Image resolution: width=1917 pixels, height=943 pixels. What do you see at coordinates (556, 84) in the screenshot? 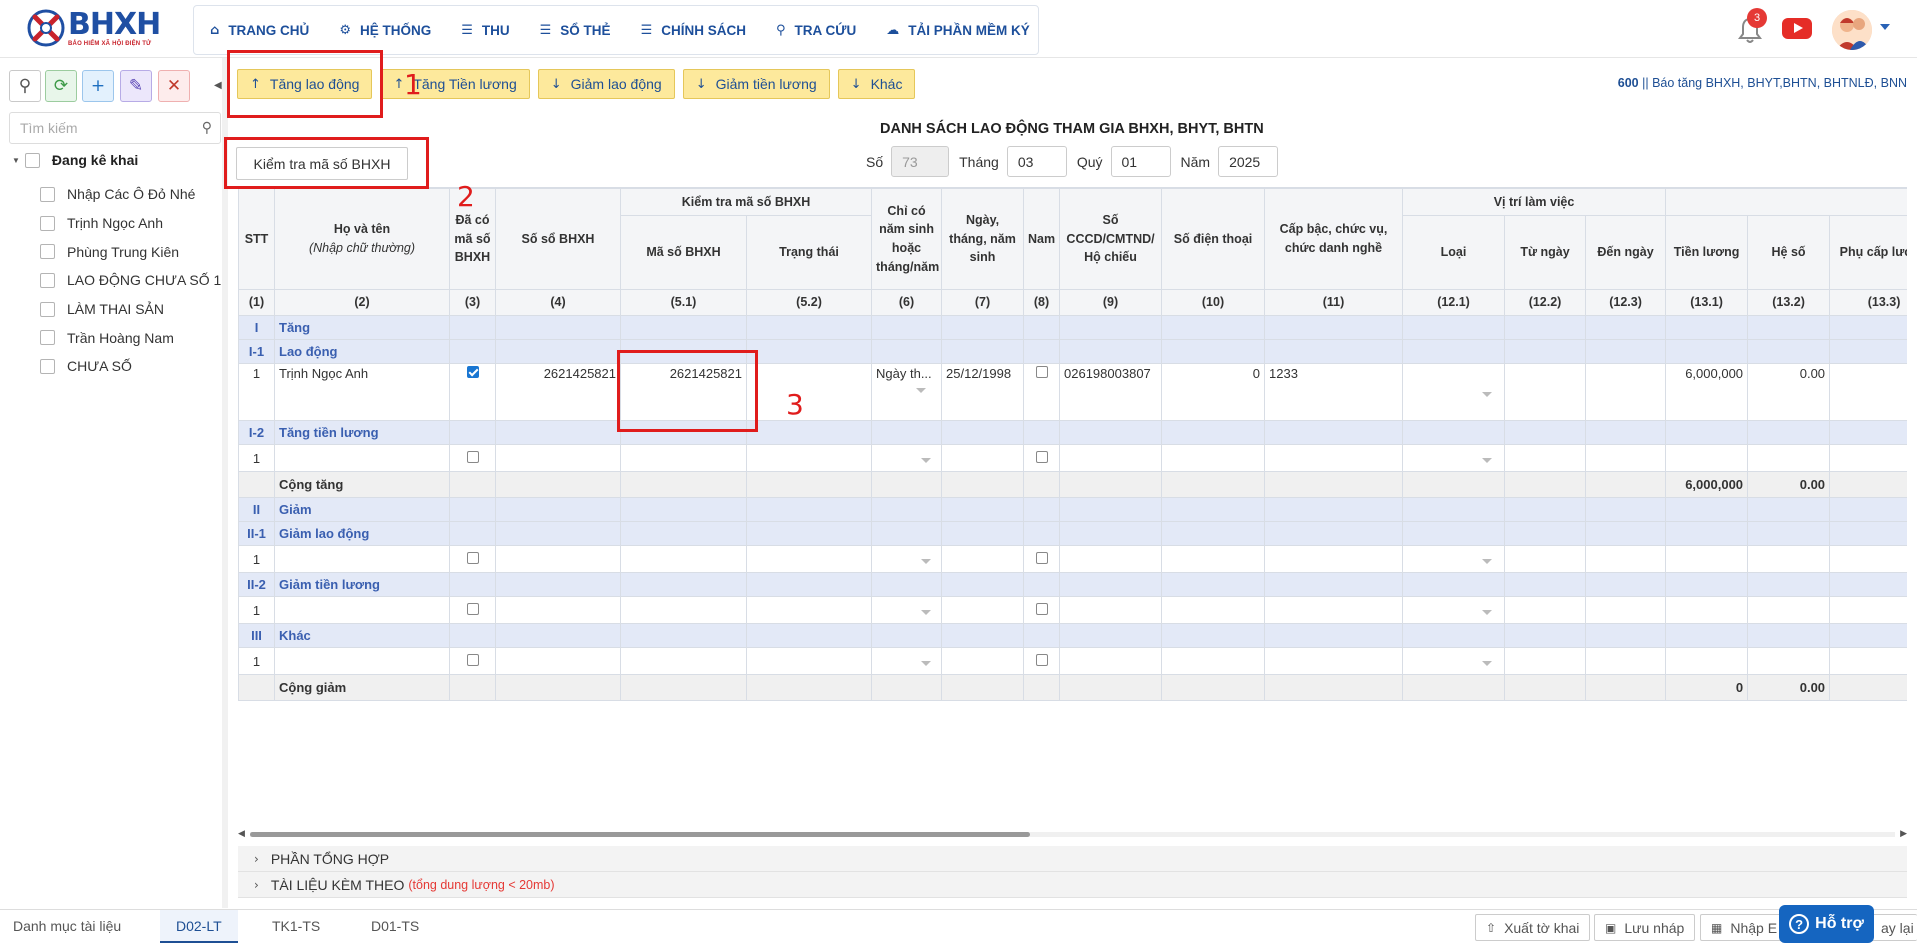
I see `arrow-down-icon: ↓` at bounding box center [556, 84].